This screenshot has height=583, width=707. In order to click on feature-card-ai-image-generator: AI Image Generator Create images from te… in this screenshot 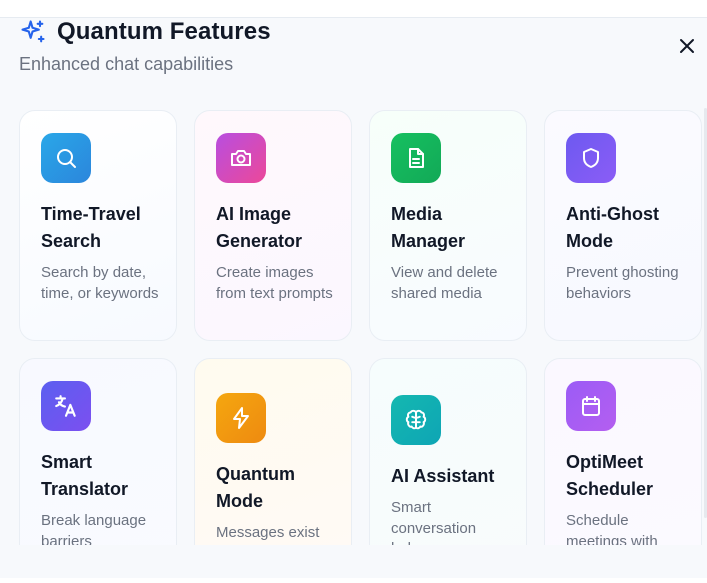, I will do `click(273, 225)`.